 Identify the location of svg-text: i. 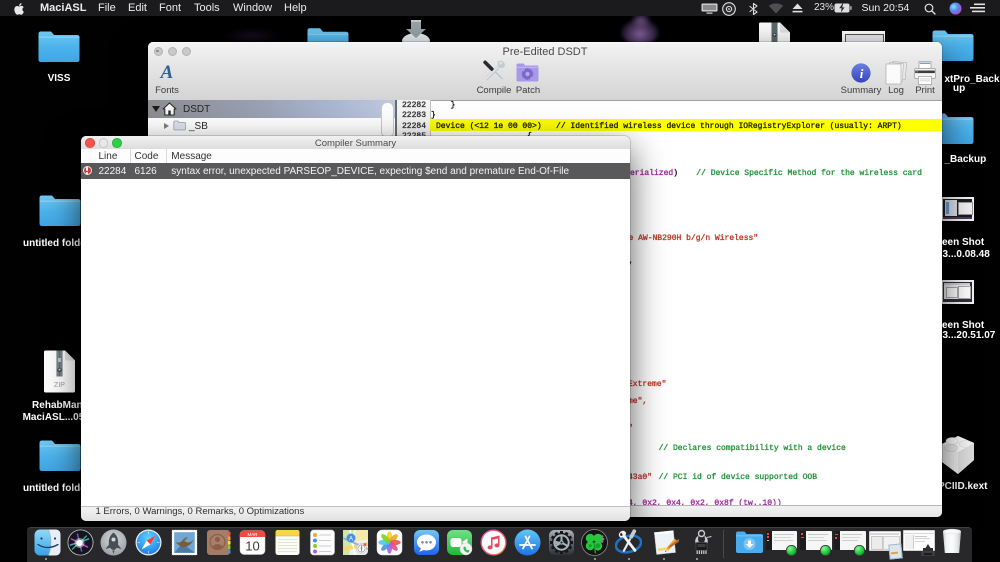
(861, 73).